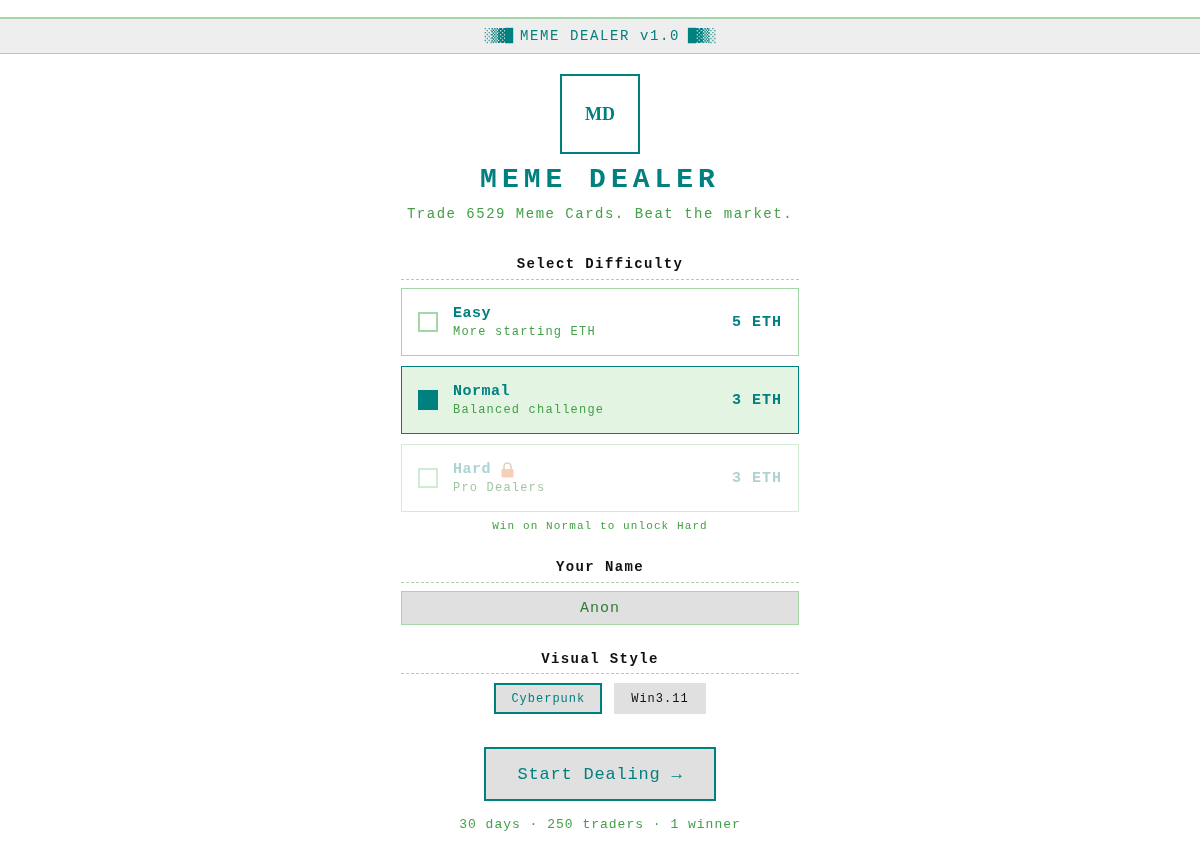  I want to click on style-button: Win3.11, so click(660, 698).